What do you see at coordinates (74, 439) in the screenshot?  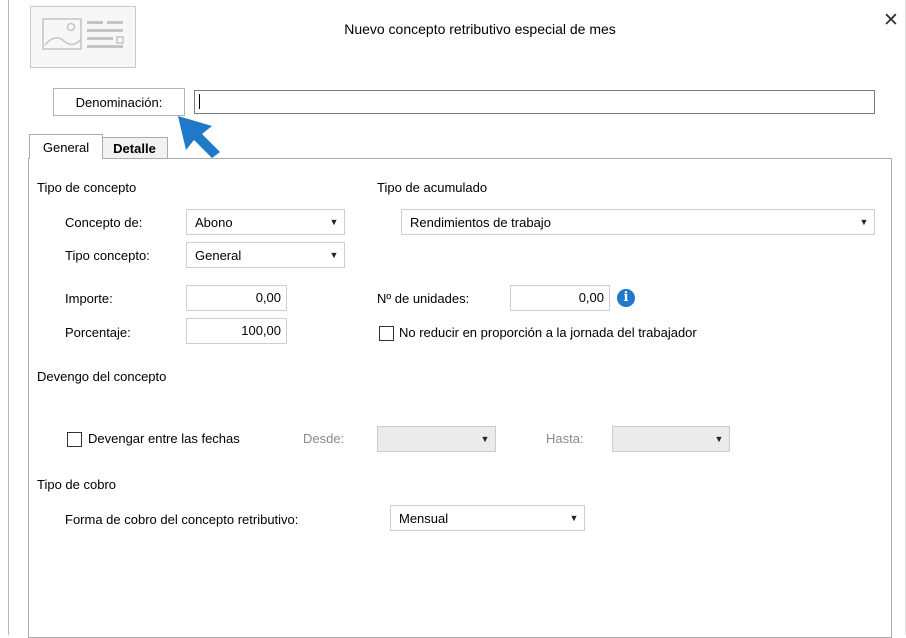 I see `devengar-checkbox` at bounding box center [74, 439].